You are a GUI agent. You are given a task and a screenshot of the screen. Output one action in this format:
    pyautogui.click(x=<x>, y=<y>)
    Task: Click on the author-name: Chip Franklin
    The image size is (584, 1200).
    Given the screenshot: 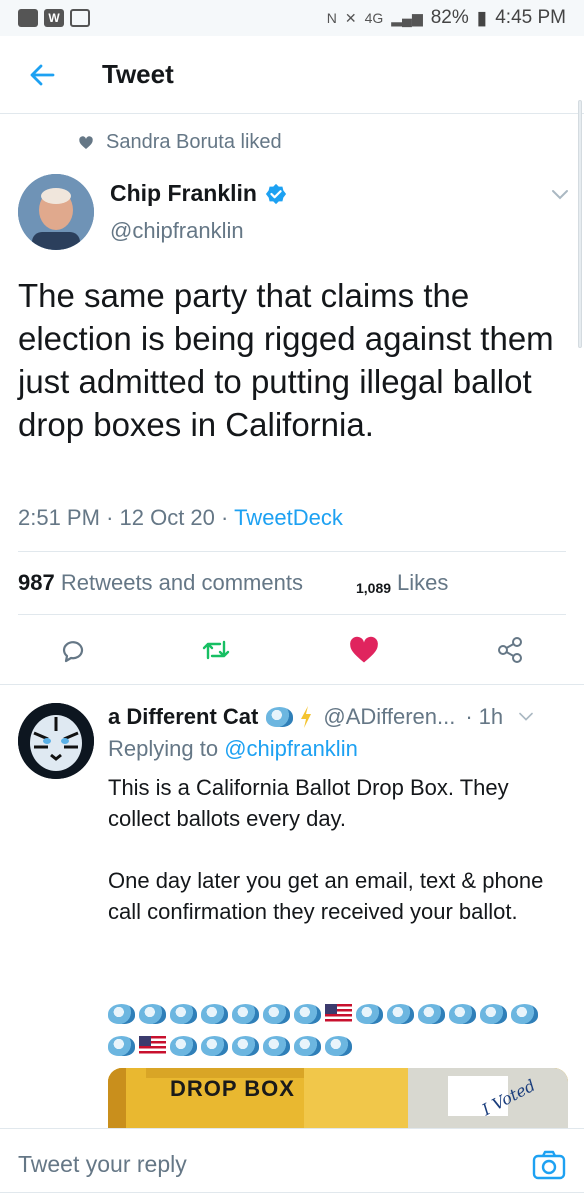 What is the action you would take?
    pyautogui.click(x=183, y=193)
    